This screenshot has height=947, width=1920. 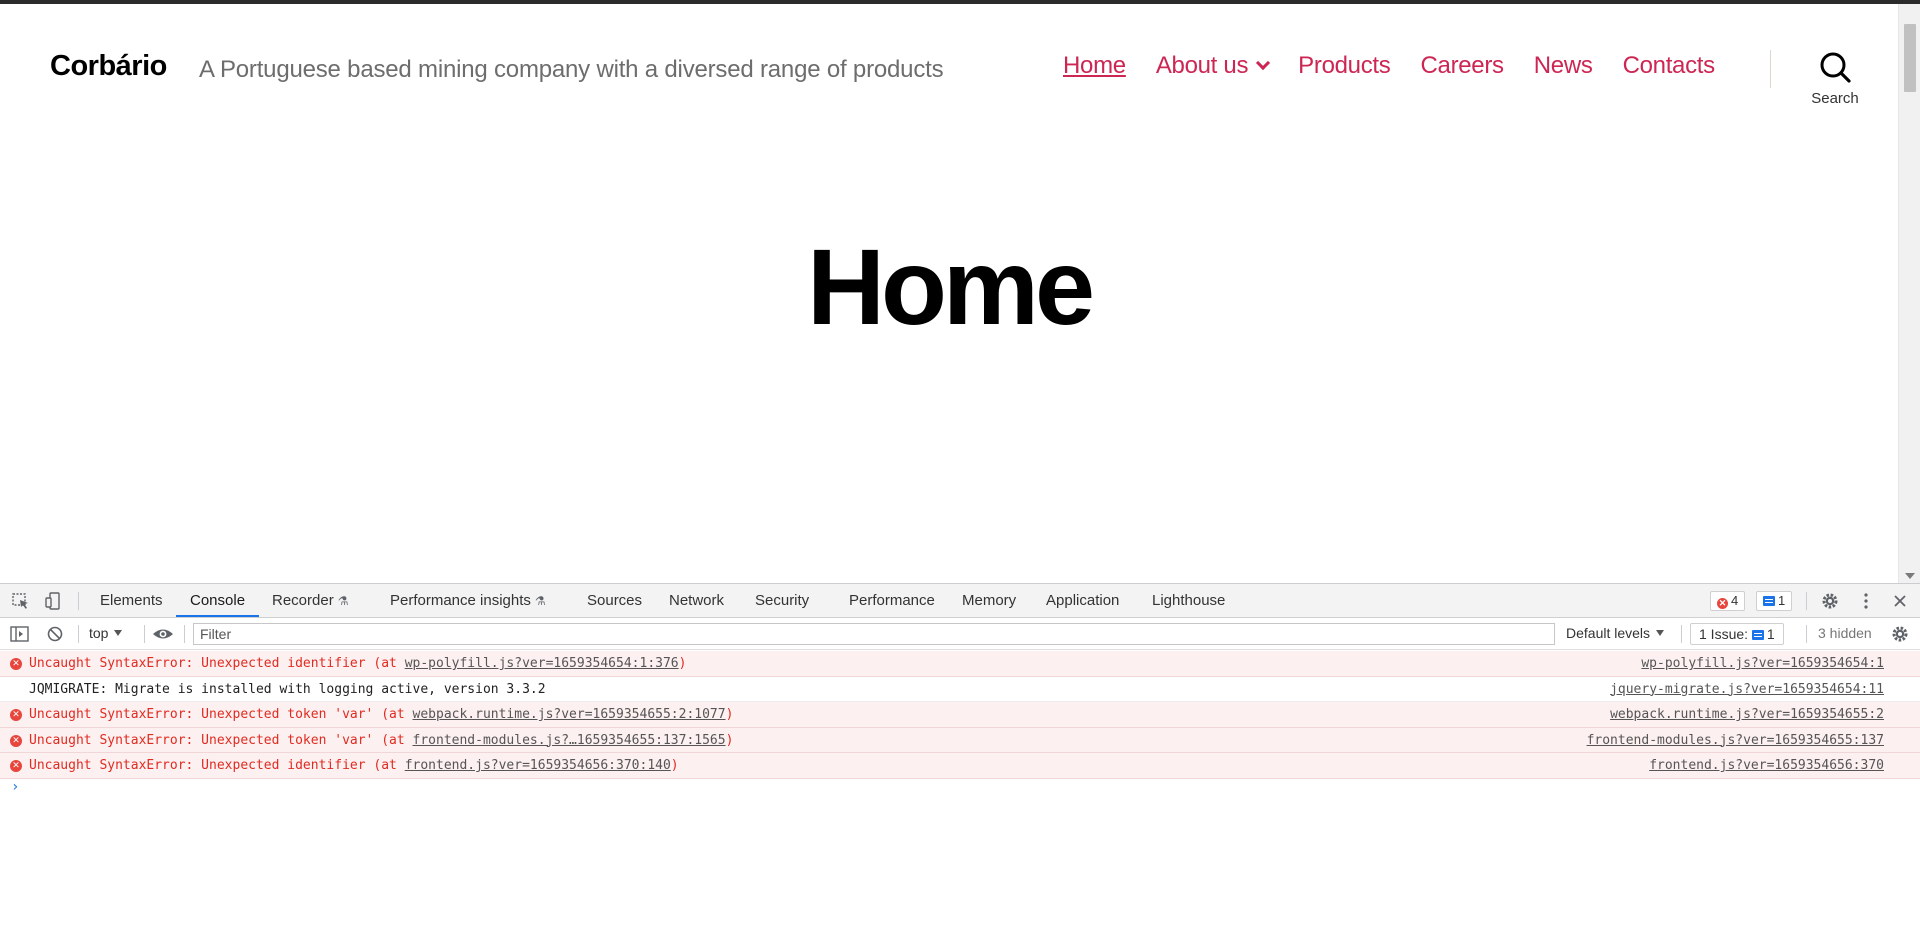 I want to click on message-source-link: frontend.js?ver=1659354656:370, so click(x=1766, y=765).